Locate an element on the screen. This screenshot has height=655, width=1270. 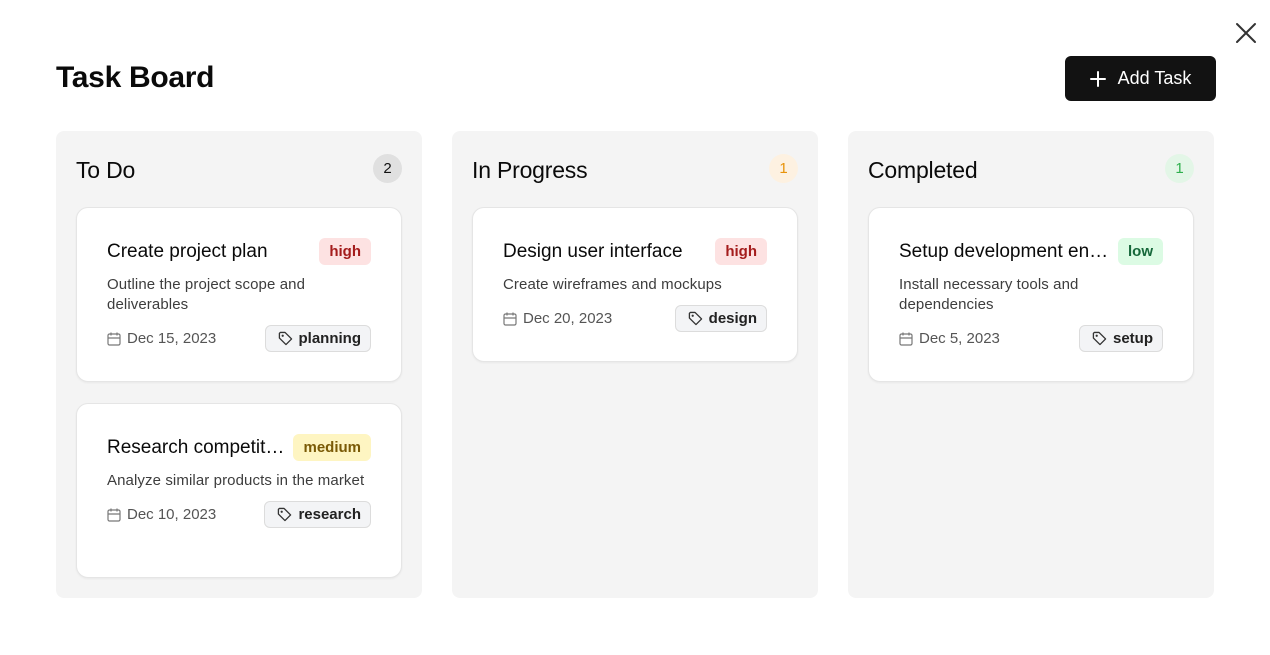
due-date-text: Dec 15, 2023 is located at coordinates (172, 338).